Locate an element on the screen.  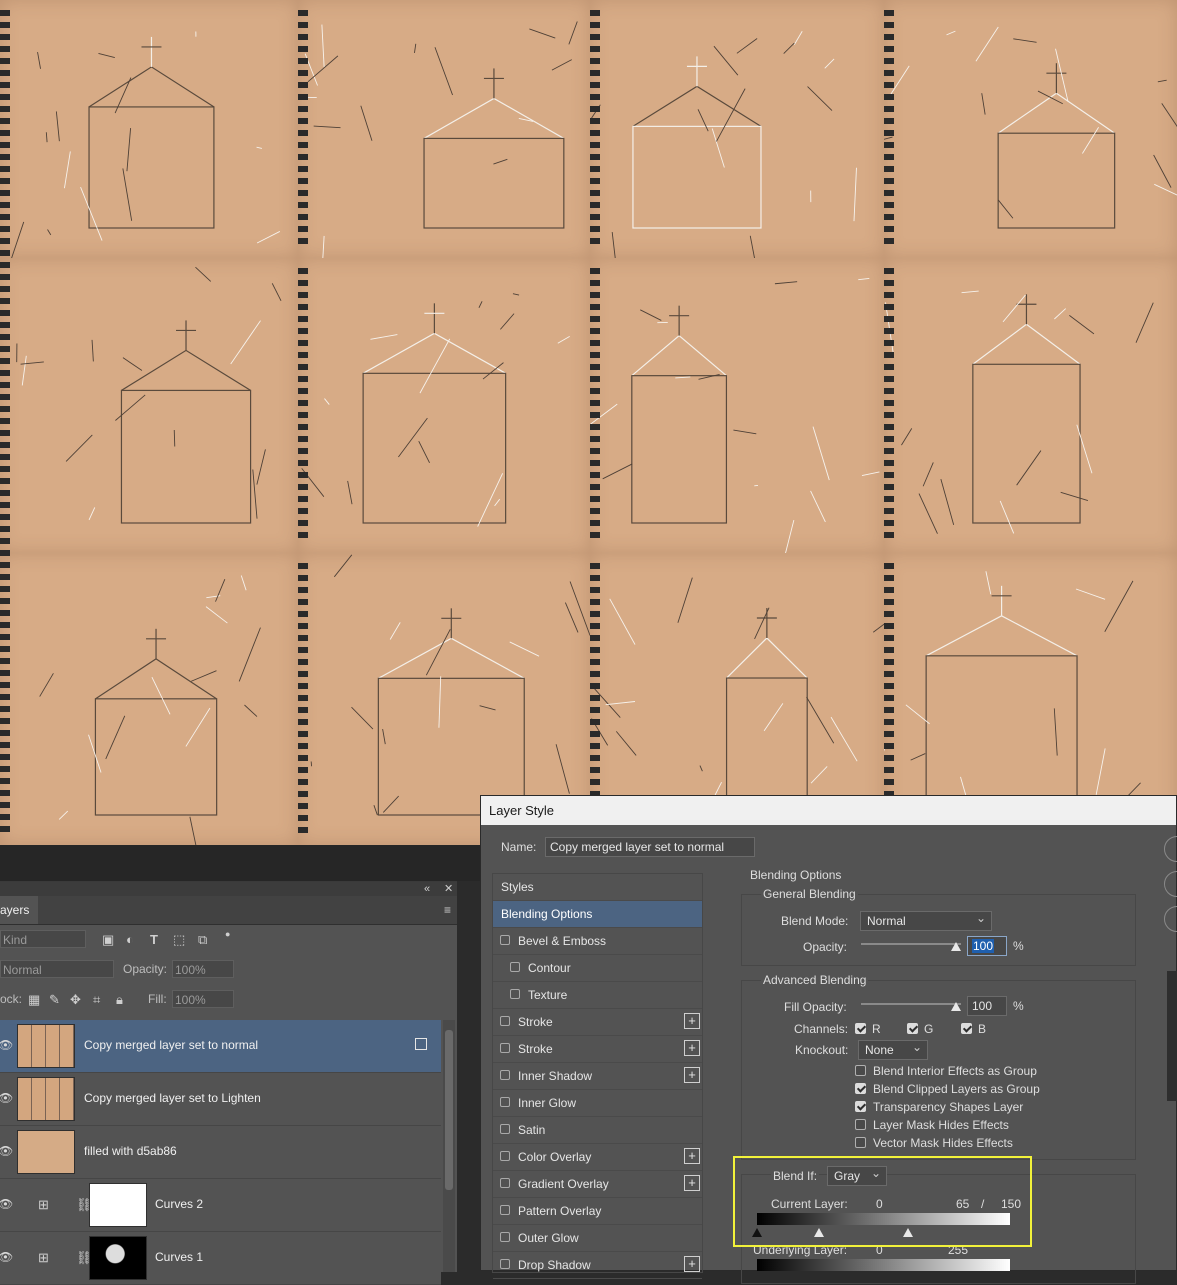
lock-paint-icon: ✎ is located at coordinates (54, 1000).